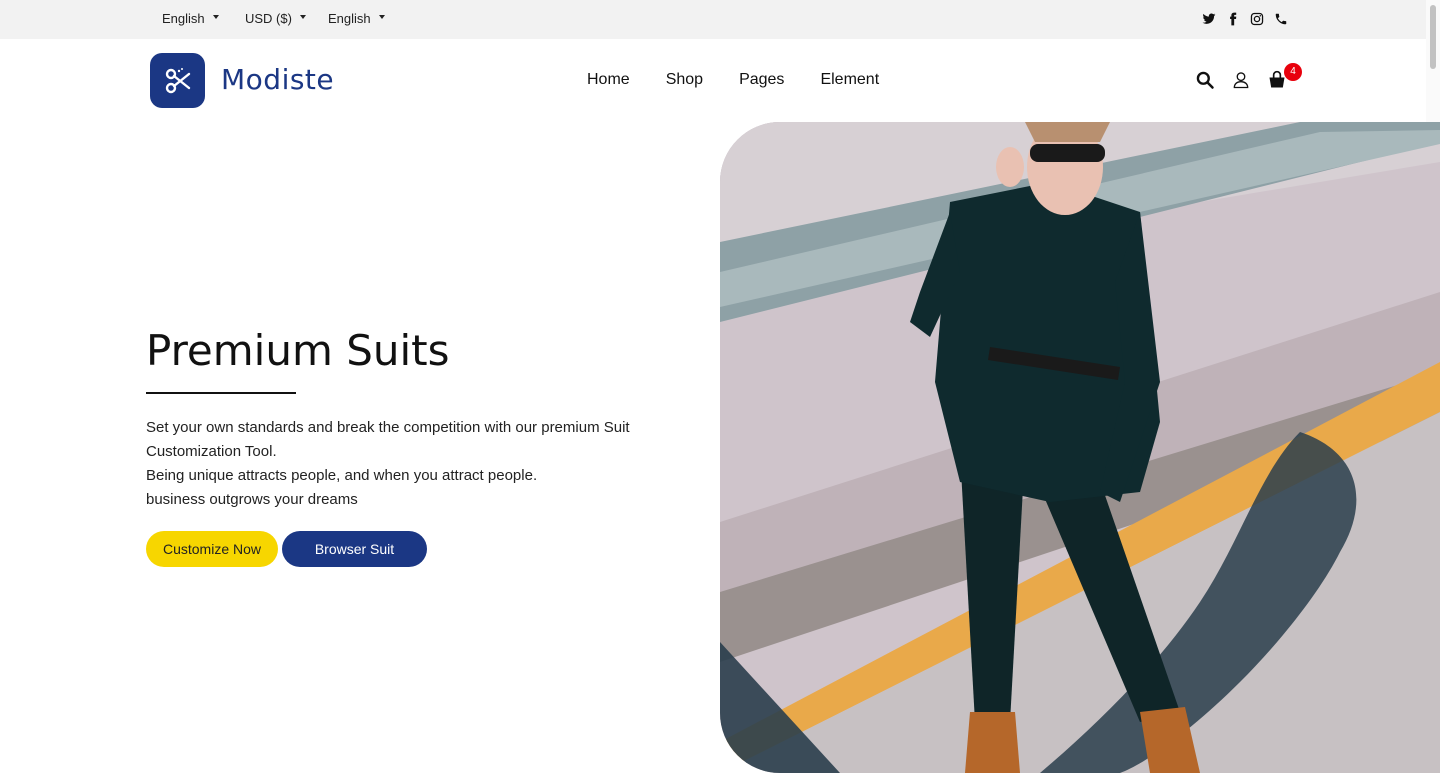 The width and height of the screenshot is (1440, 773). I want to click on title-divider, so click(221, 393).